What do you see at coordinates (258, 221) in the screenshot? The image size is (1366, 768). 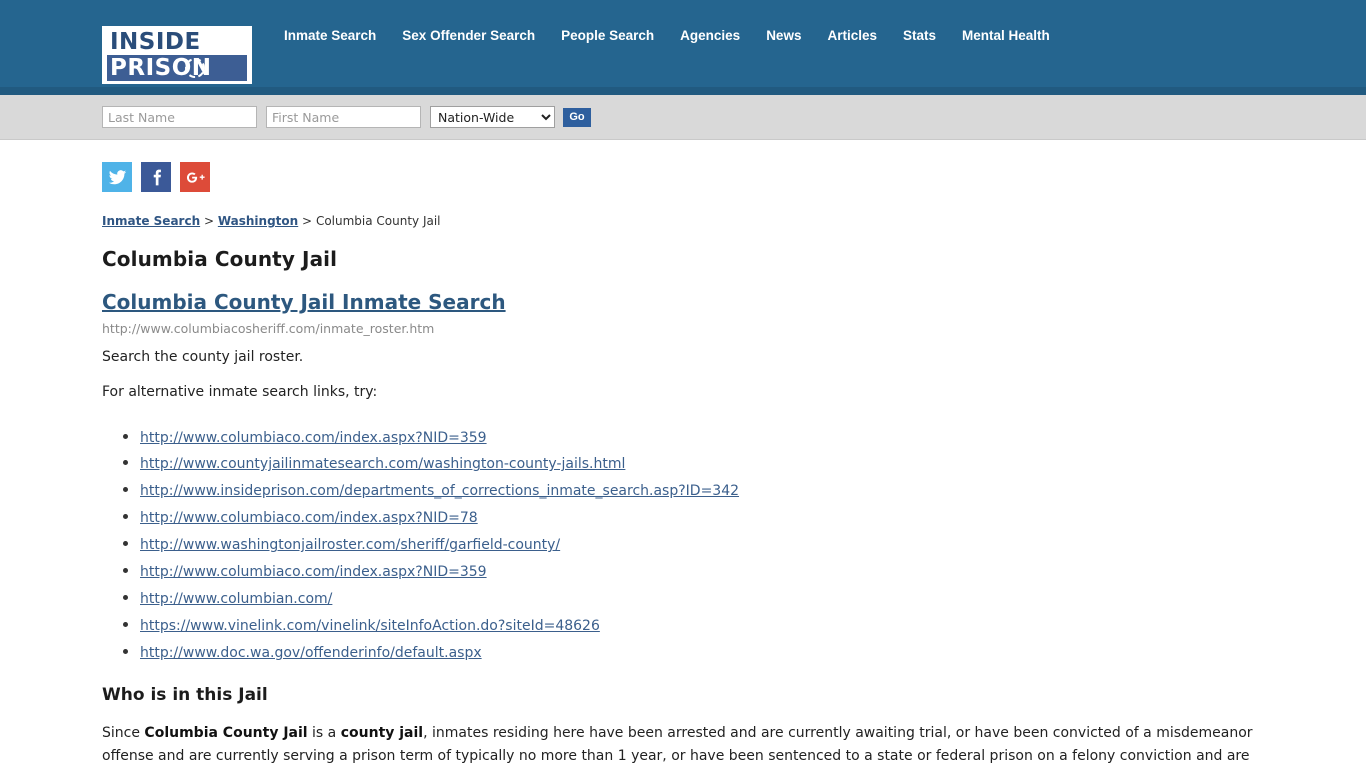 I see `breadcrumb-link-washington: Washington` at bounding box center [258, 221].